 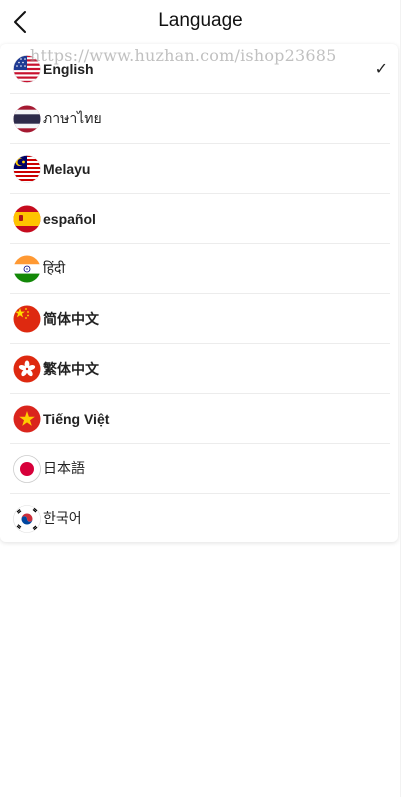 I want to click on language-item-japanese: 日本語, so click(x=199, y=469).